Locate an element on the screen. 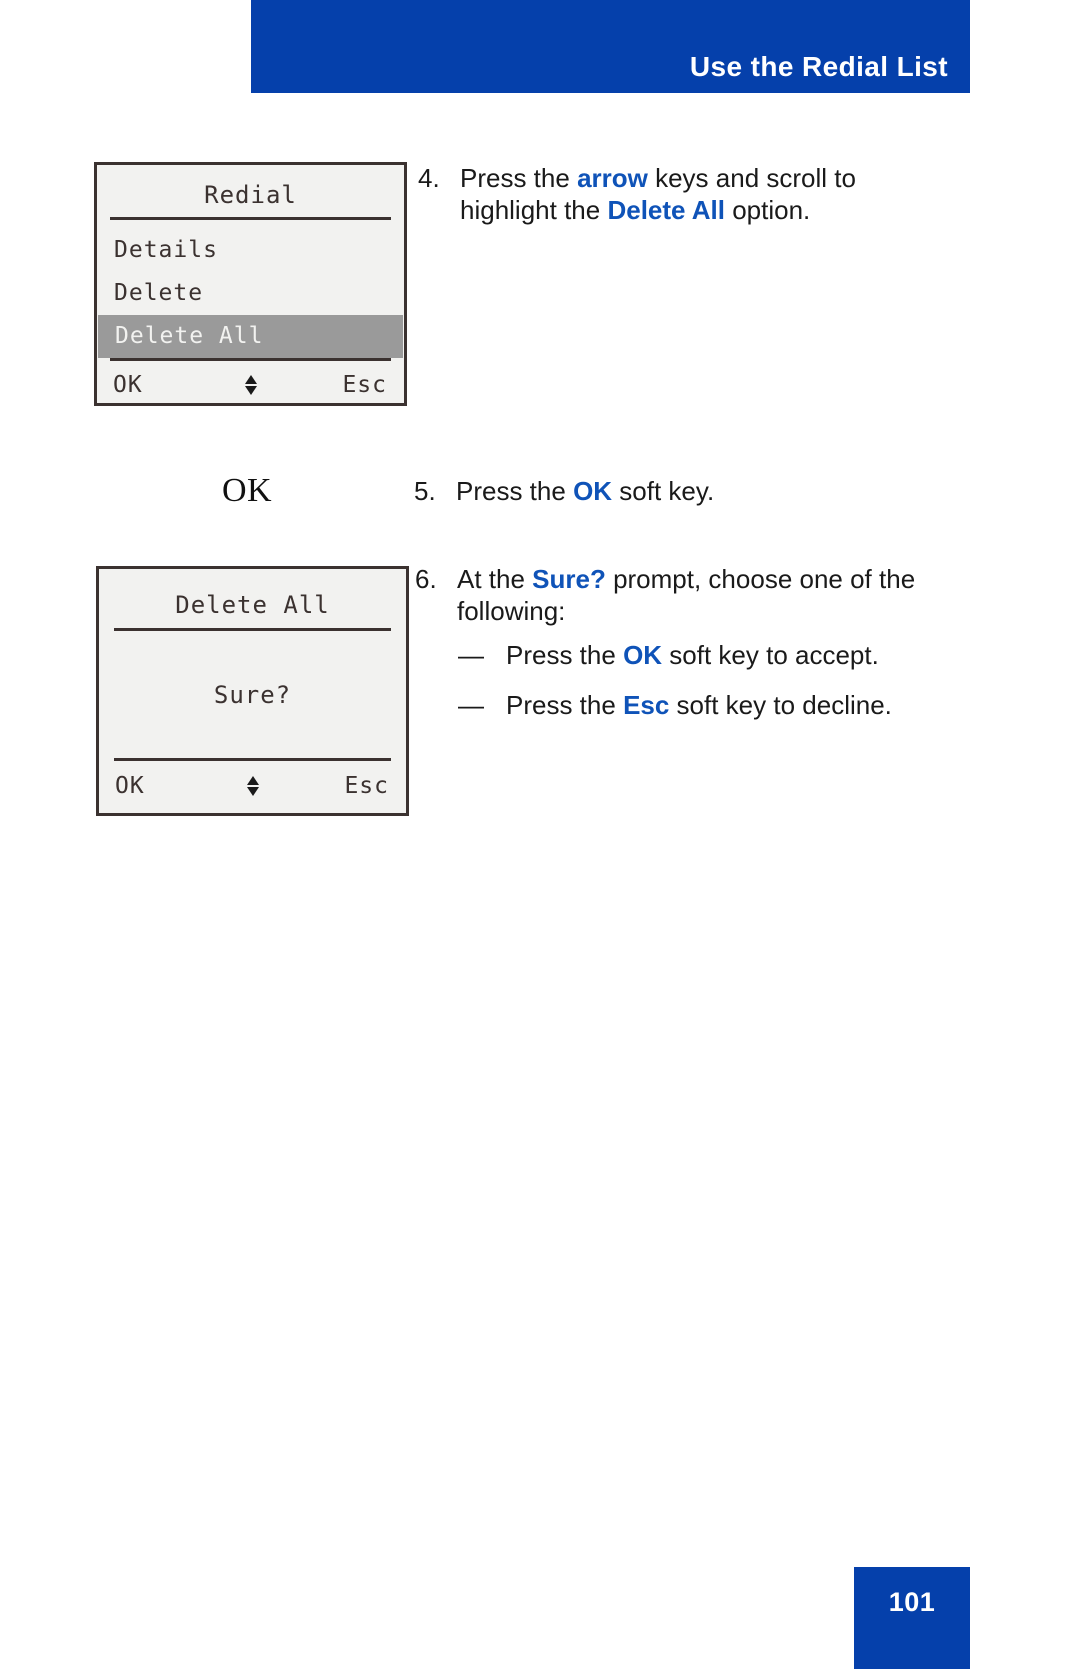 Image resolution: width=1080 pixels, height=1669 pixels. list-item-decline: — Press the Esc soft key to decline. is located at coordinates (708, 706).